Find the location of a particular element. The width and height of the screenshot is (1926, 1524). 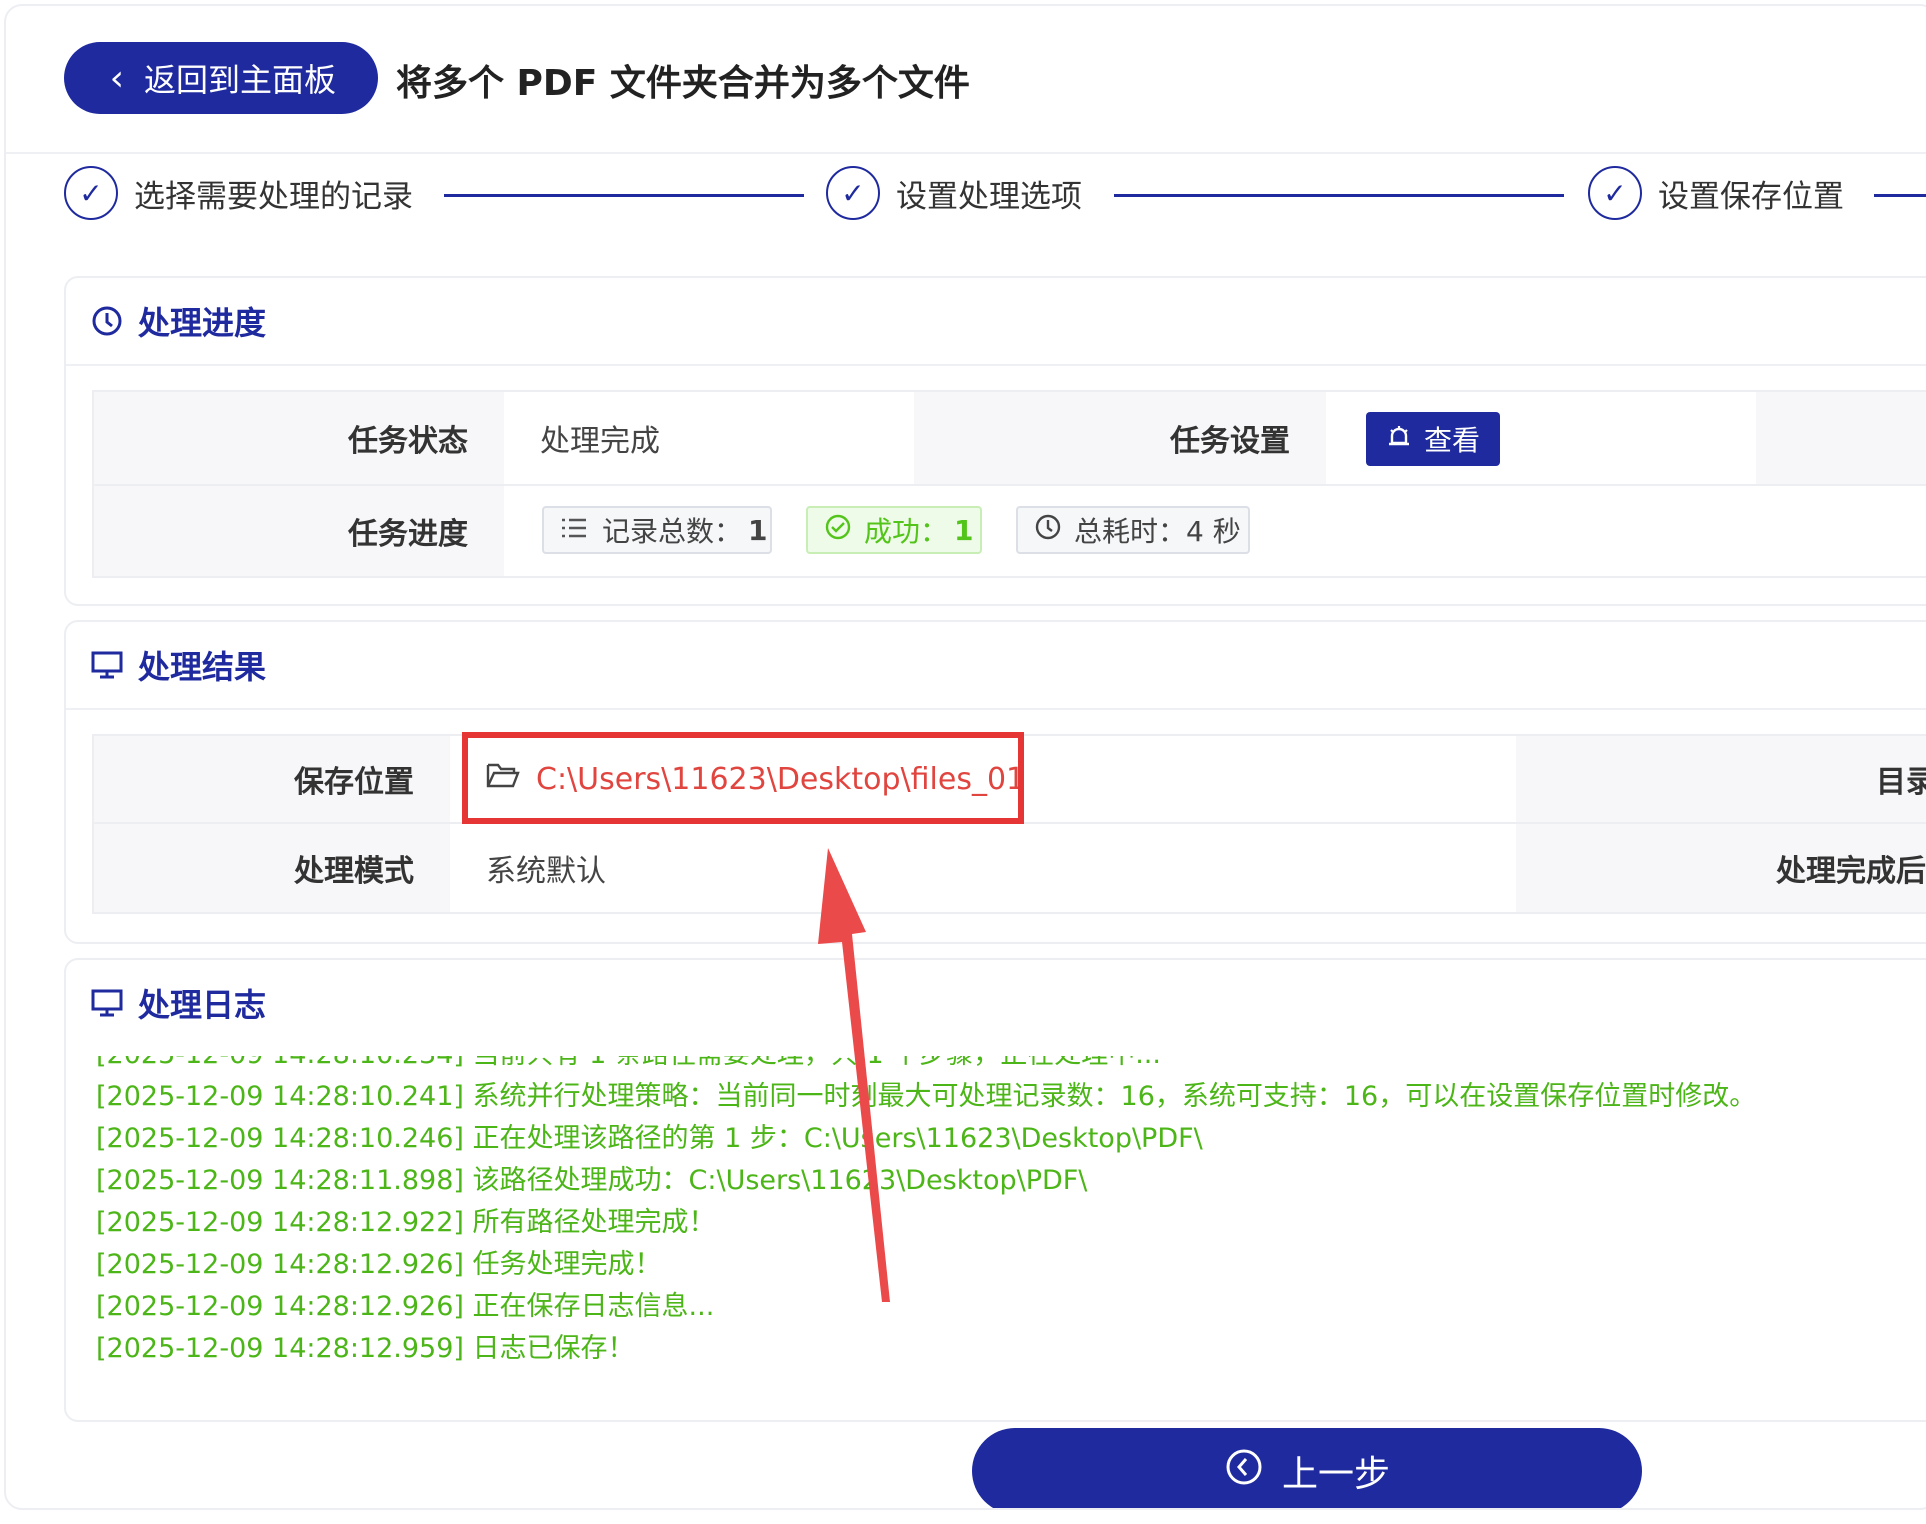

processing-mode-value: 系统默认 is located at coordinates (983, 867).